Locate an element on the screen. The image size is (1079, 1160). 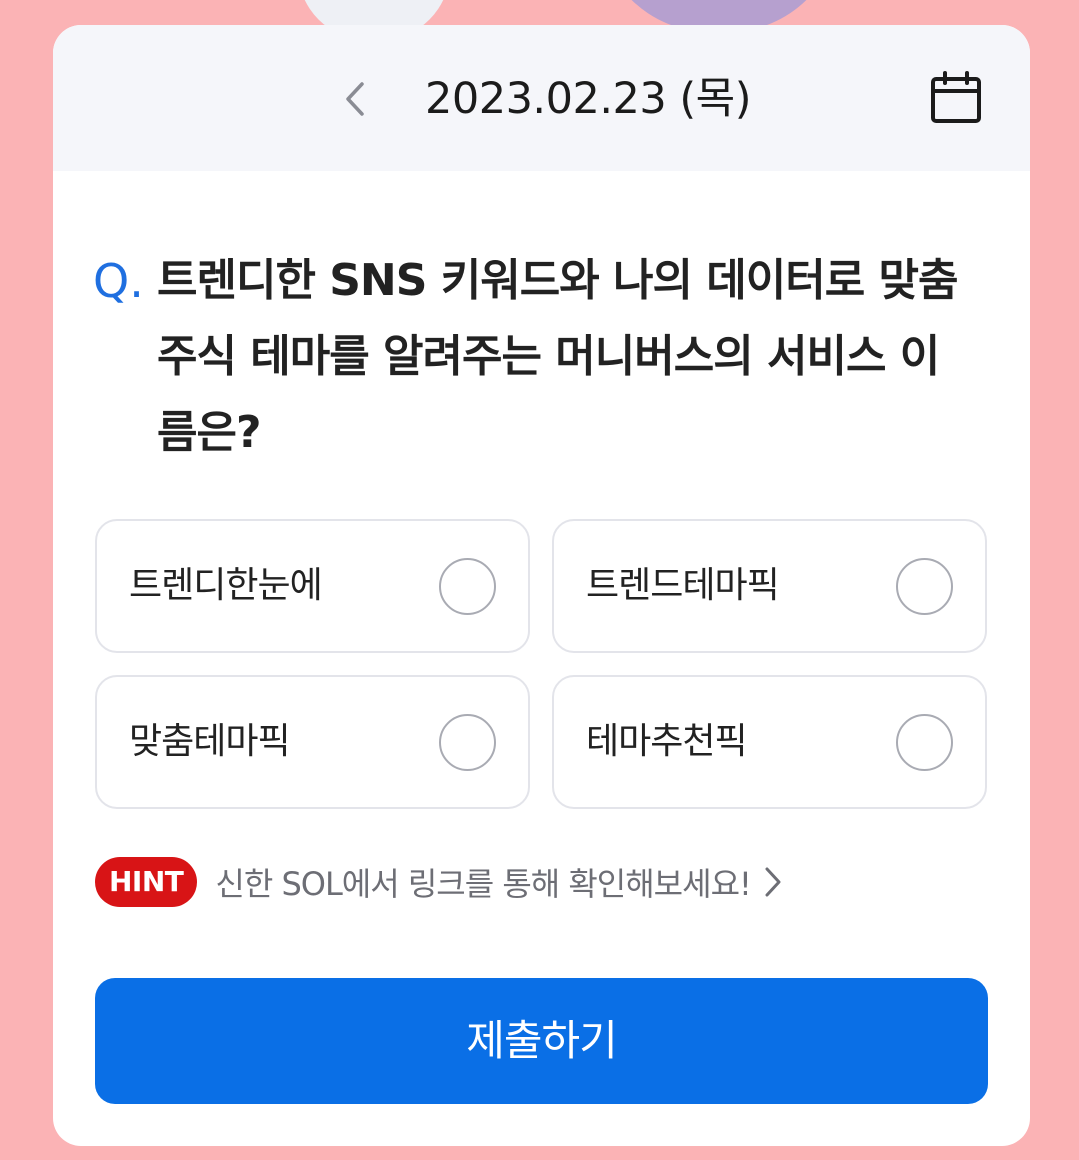
hint-badge: HINT is located at coordinates (146, 882).